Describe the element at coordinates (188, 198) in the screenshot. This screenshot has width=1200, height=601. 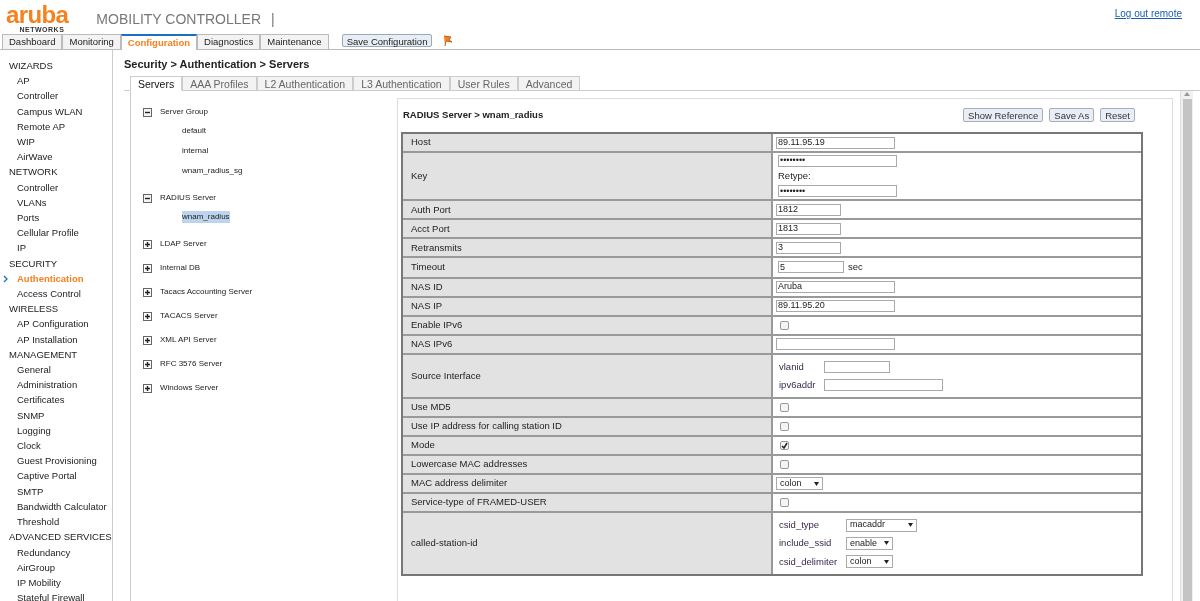
I see `tree-item: RADIUS Server` at that location.